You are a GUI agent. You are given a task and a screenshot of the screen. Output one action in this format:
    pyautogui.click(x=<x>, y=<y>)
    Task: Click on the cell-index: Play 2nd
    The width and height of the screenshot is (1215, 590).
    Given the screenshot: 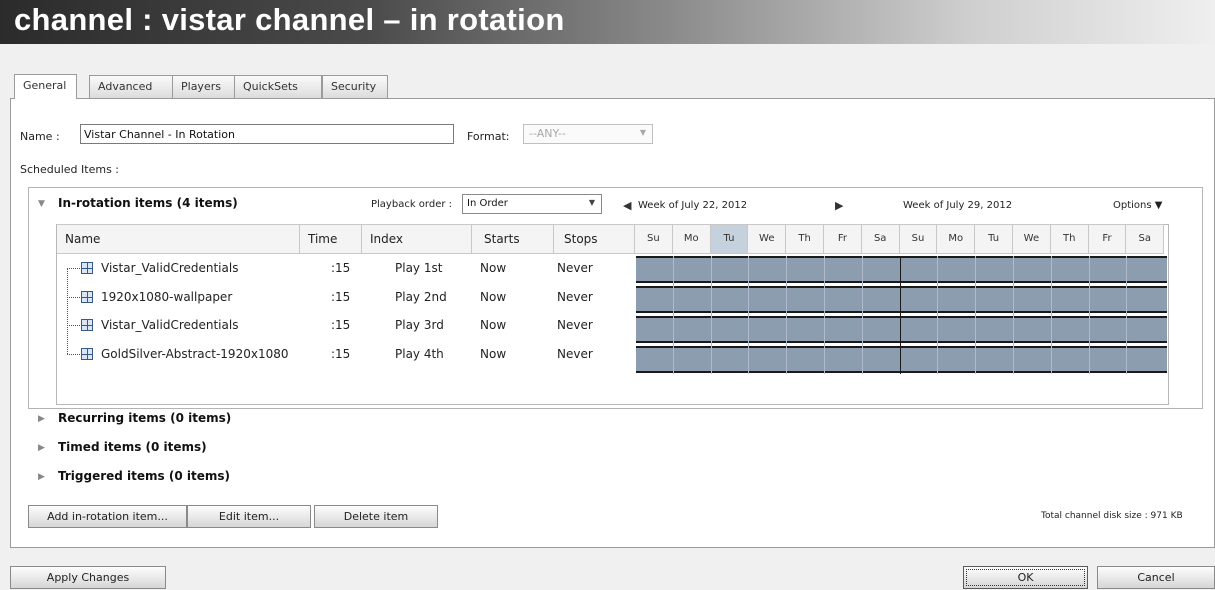 What is the action you would take?
    pyautogui.click(x=421, y=296)
    